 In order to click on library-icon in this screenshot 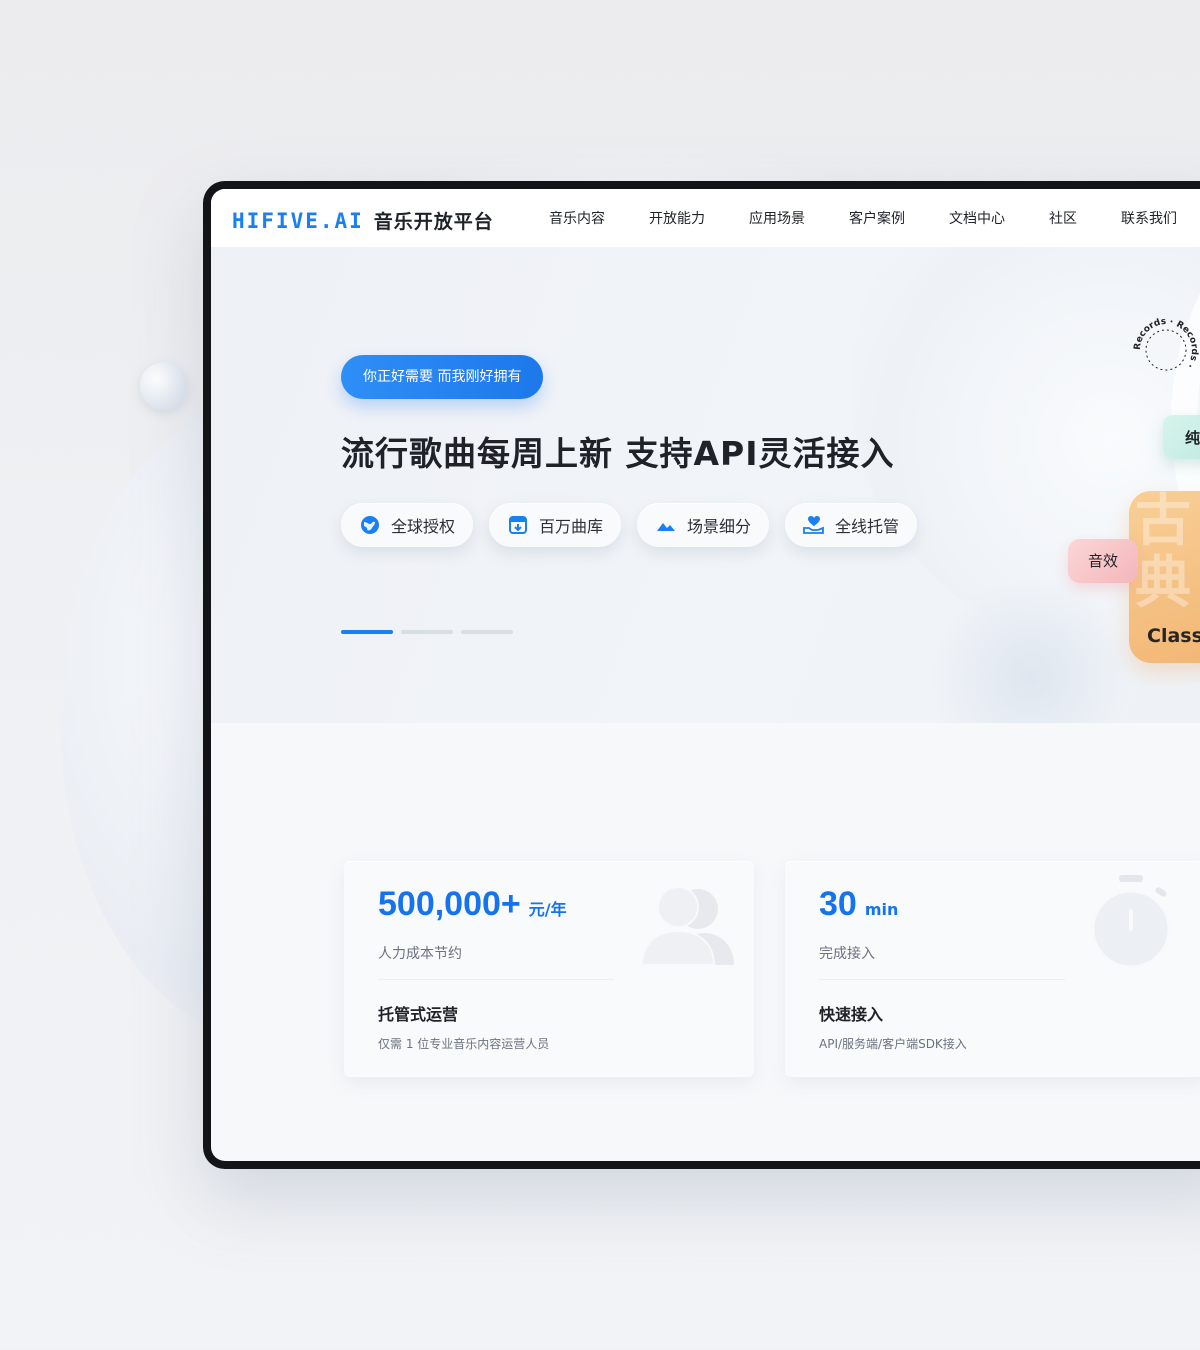, I will do `click(518, 525)`.